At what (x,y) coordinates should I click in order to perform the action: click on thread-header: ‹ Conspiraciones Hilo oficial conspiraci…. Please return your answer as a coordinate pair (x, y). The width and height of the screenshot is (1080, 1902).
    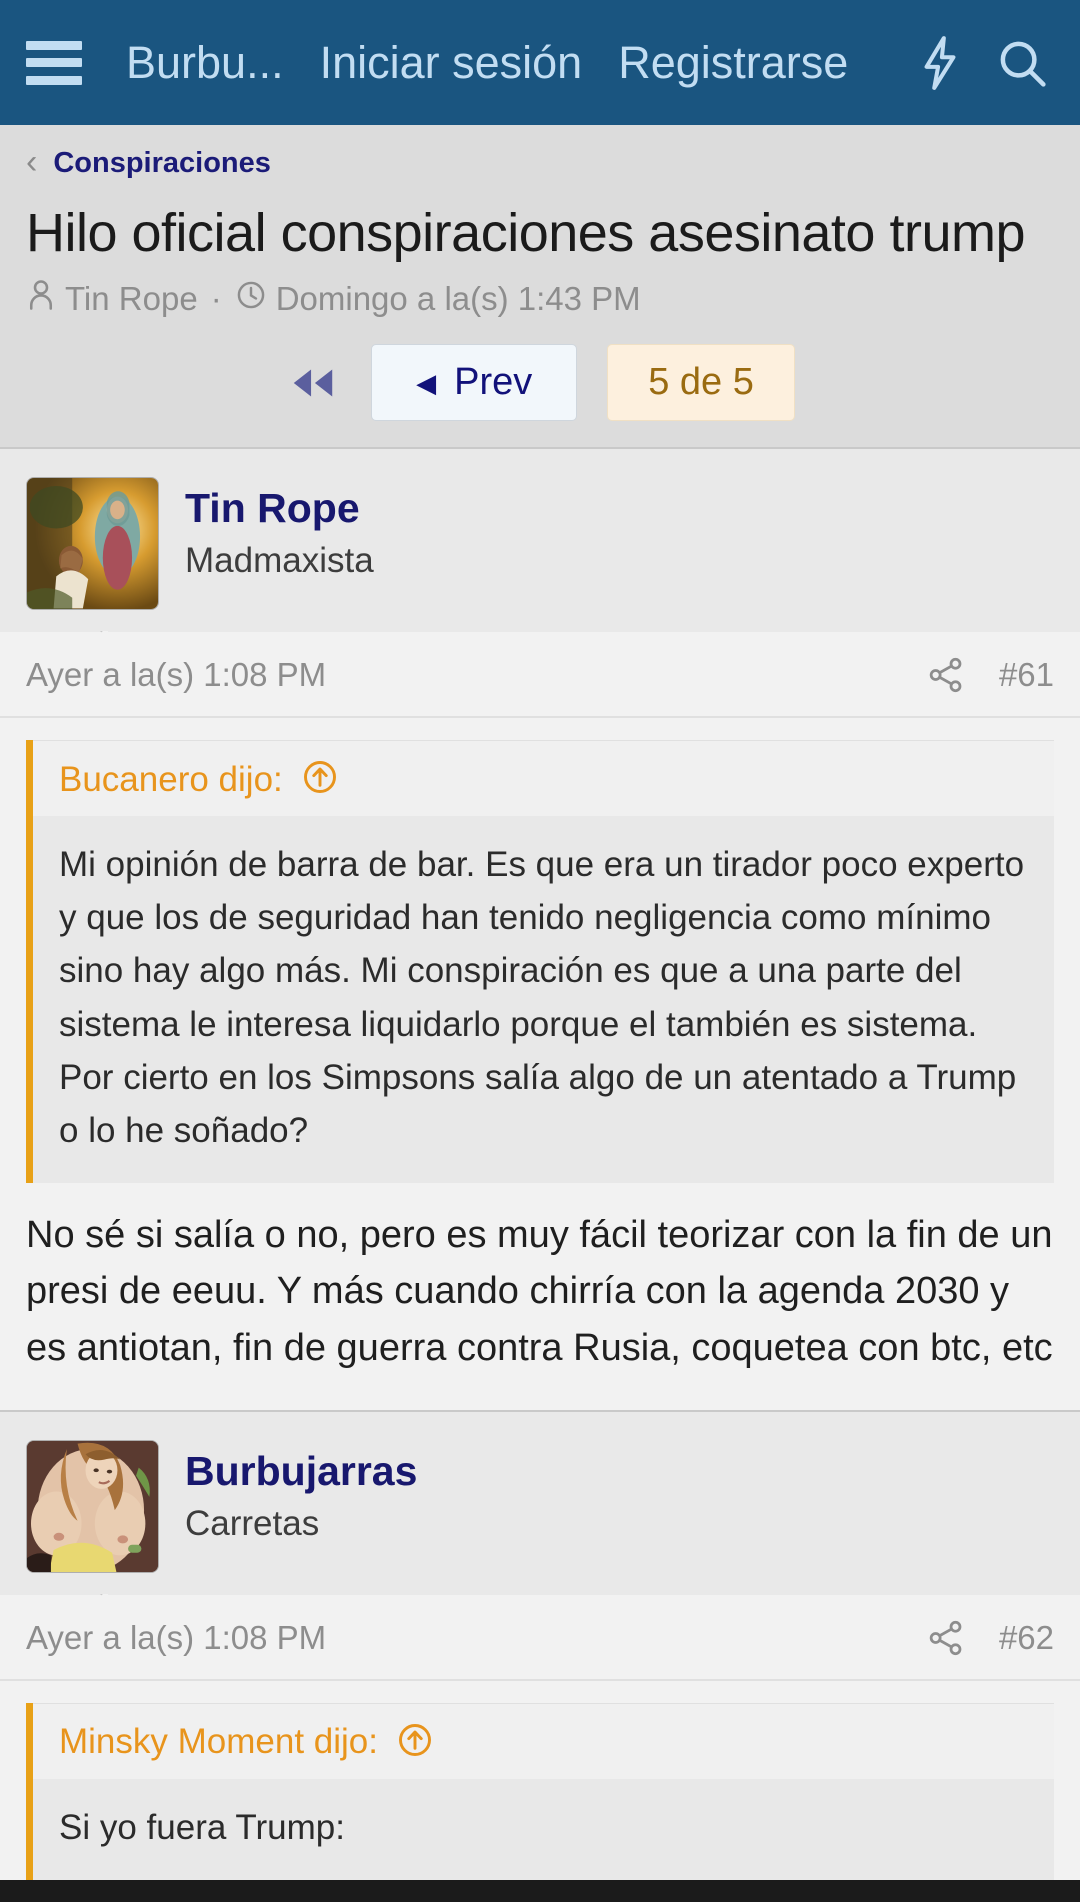
    Looking at the image, I should click on (540, 222).